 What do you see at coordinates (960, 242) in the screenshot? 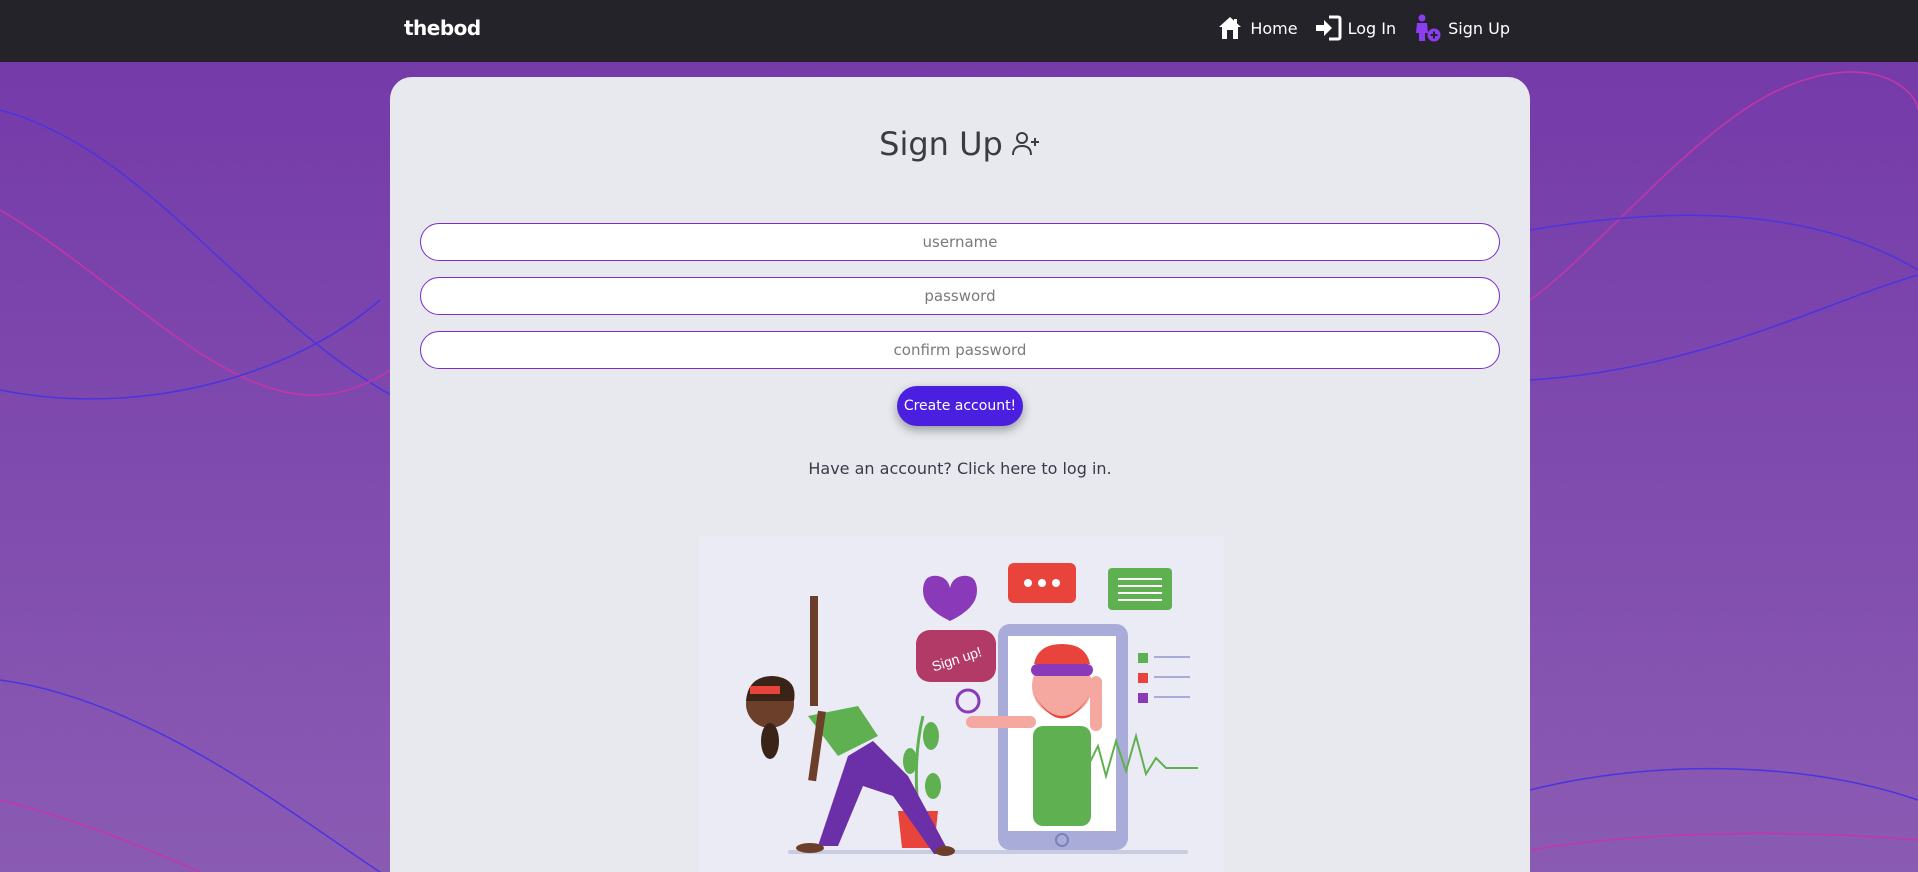
I see `username-input` at bounding box center [960, 242].